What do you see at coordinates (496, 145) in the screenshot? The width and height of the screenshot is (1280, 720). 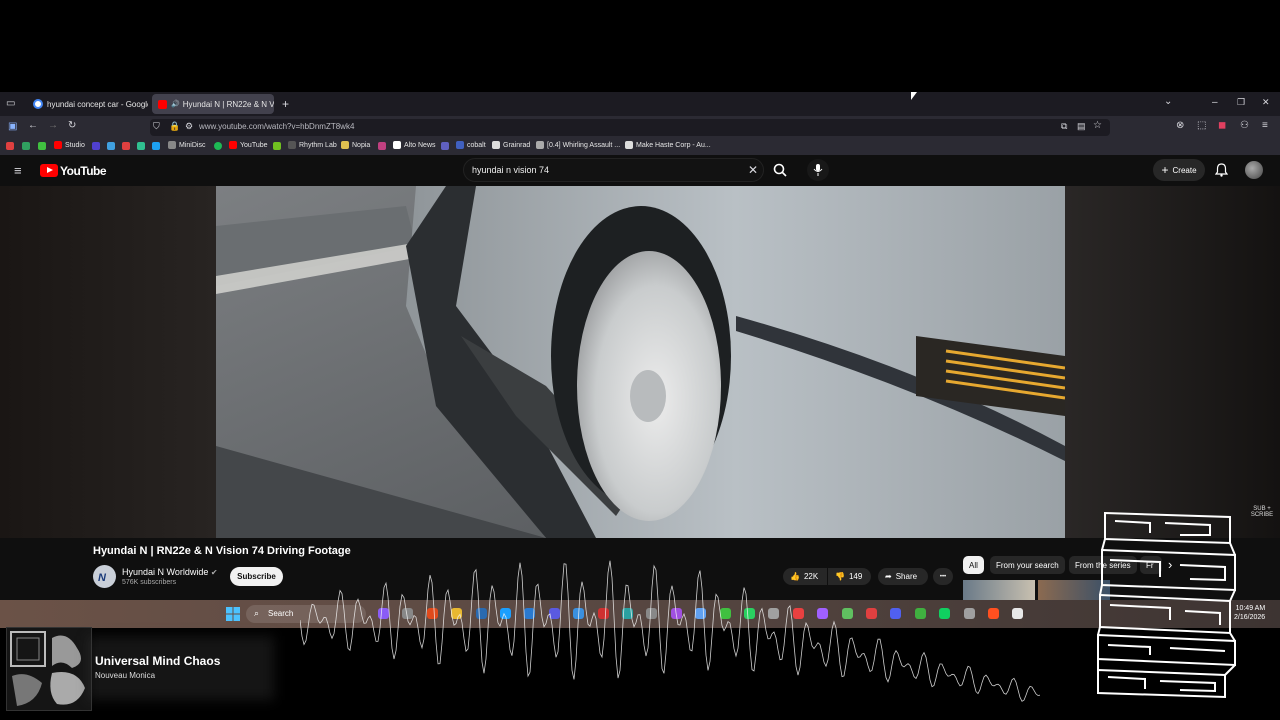 I see `grainrad-icon` at bounding box center [496, 145].